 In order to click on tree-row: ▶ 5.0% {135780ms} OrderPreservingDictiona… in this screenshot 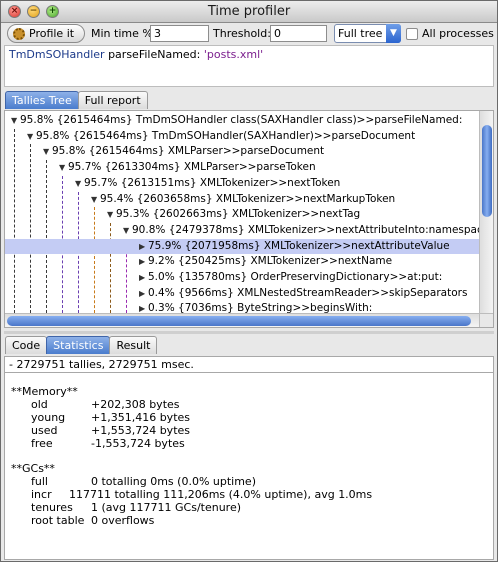, I will do `click(242, 277)`.